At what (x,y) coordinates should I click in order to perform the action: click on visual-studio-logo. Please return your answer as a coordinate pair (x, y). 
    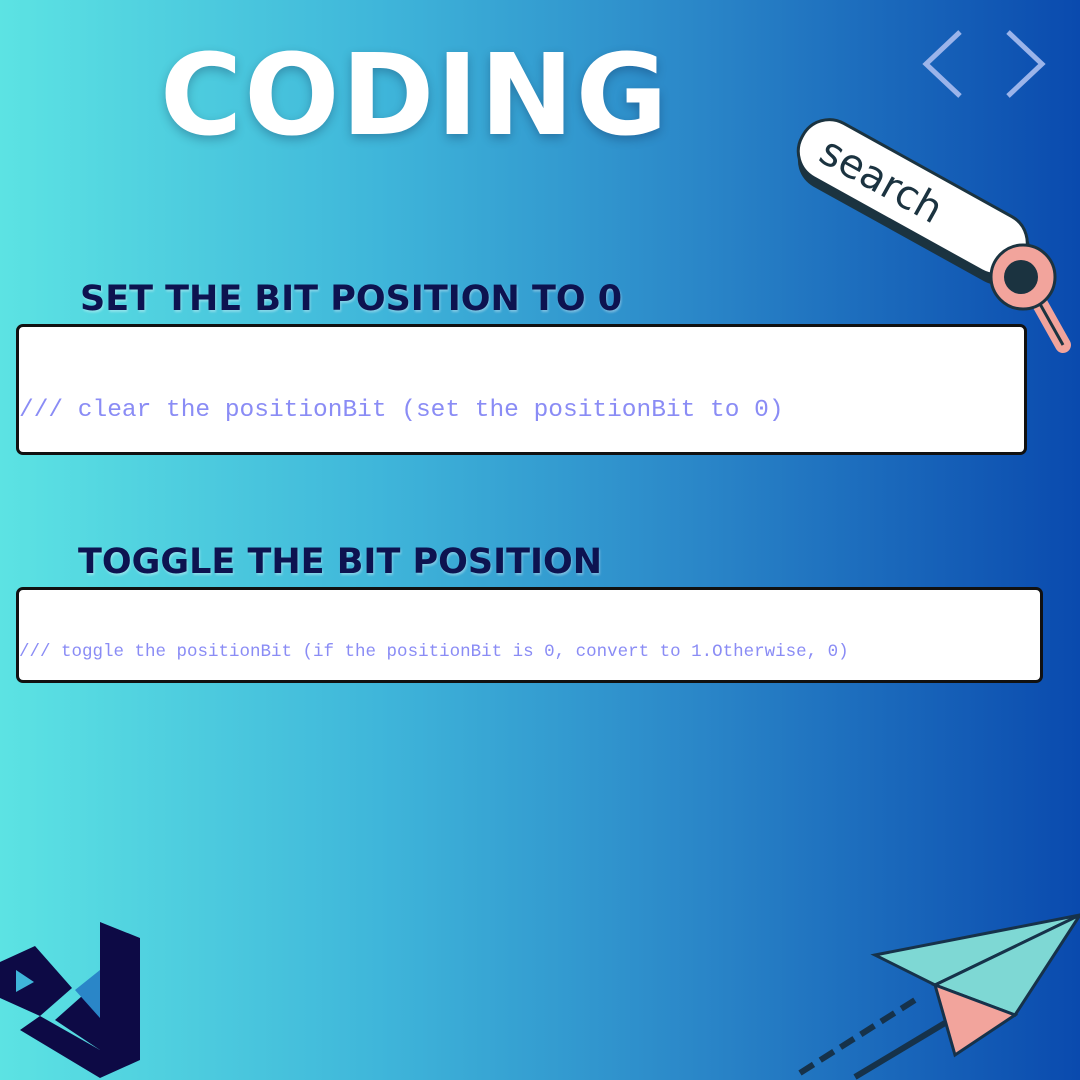
    Looking at the image, I should click on (70, 1000).